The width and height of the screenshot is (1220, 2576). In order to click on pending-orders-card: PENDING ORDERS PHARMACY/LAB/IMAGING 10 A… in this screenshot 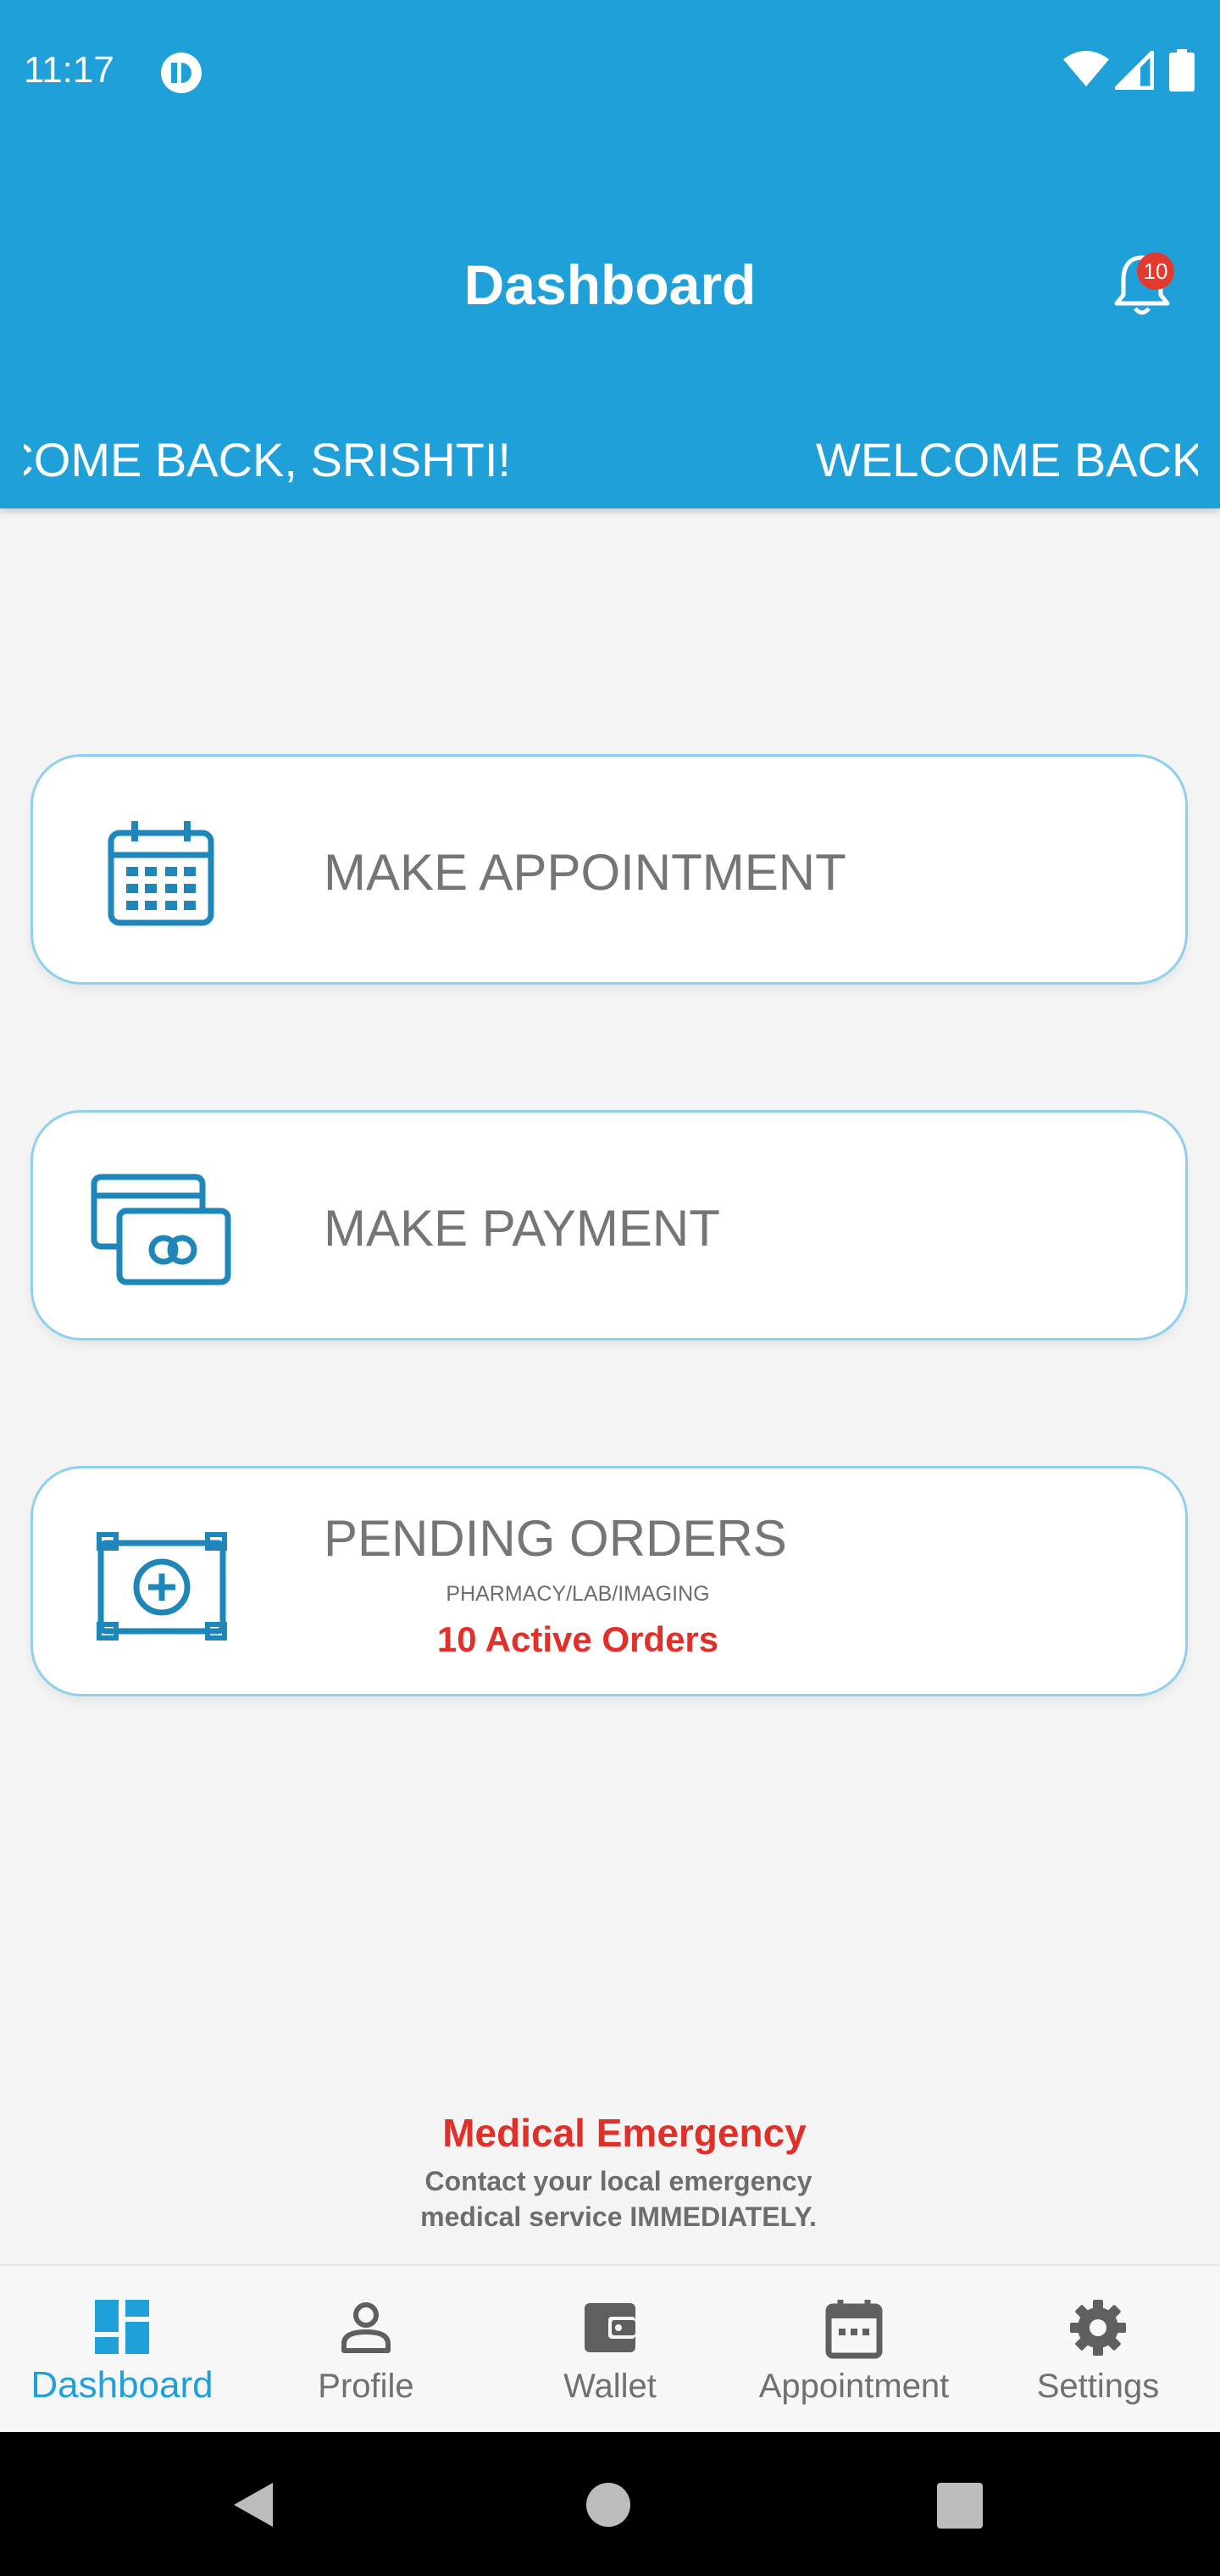, I will do `click(609, 1581)`.